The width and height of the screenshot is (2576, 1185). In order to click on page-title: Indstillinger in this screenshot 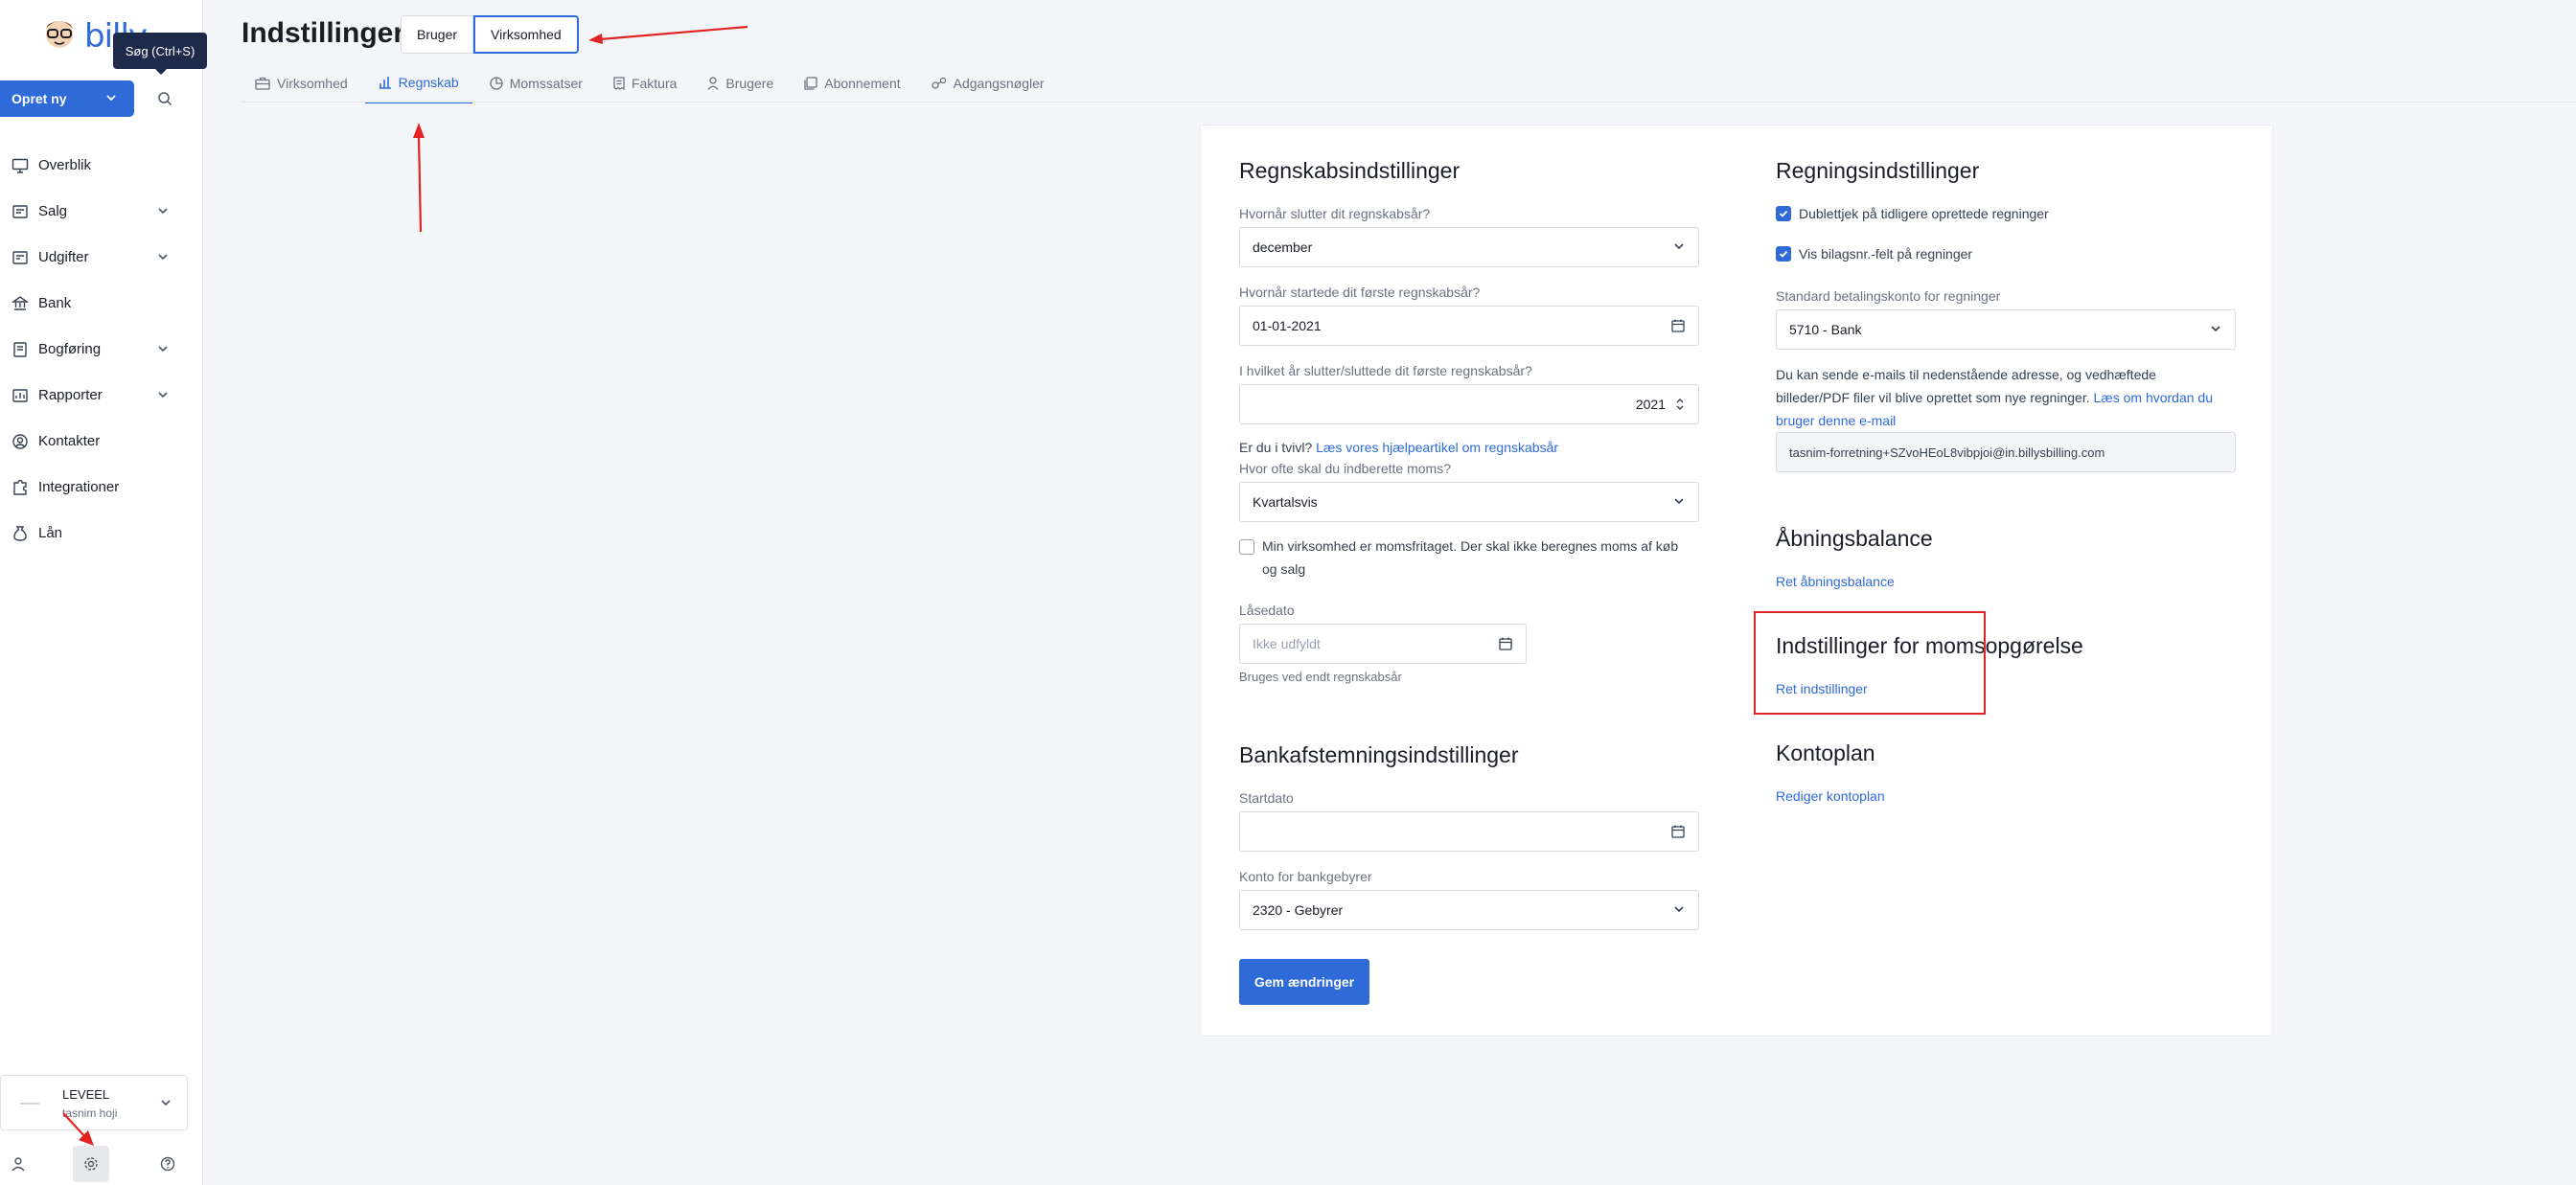, I will do `click(323, 33)`.